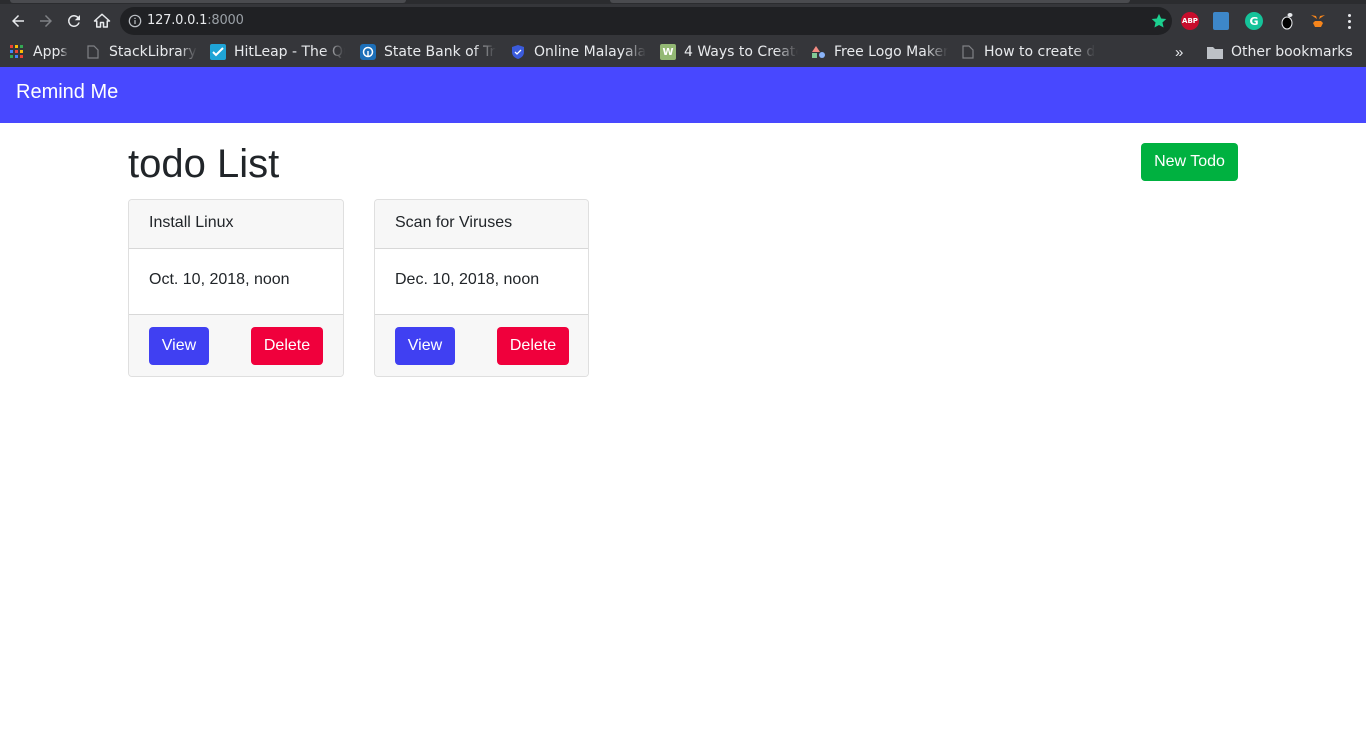 Image resolution: width=1366 pixels, height=742 pixels. What do you see at coordinates (191, 222) in the screenshot?
I see `todo-title: Install Linux` at bounding box center [191, 222].